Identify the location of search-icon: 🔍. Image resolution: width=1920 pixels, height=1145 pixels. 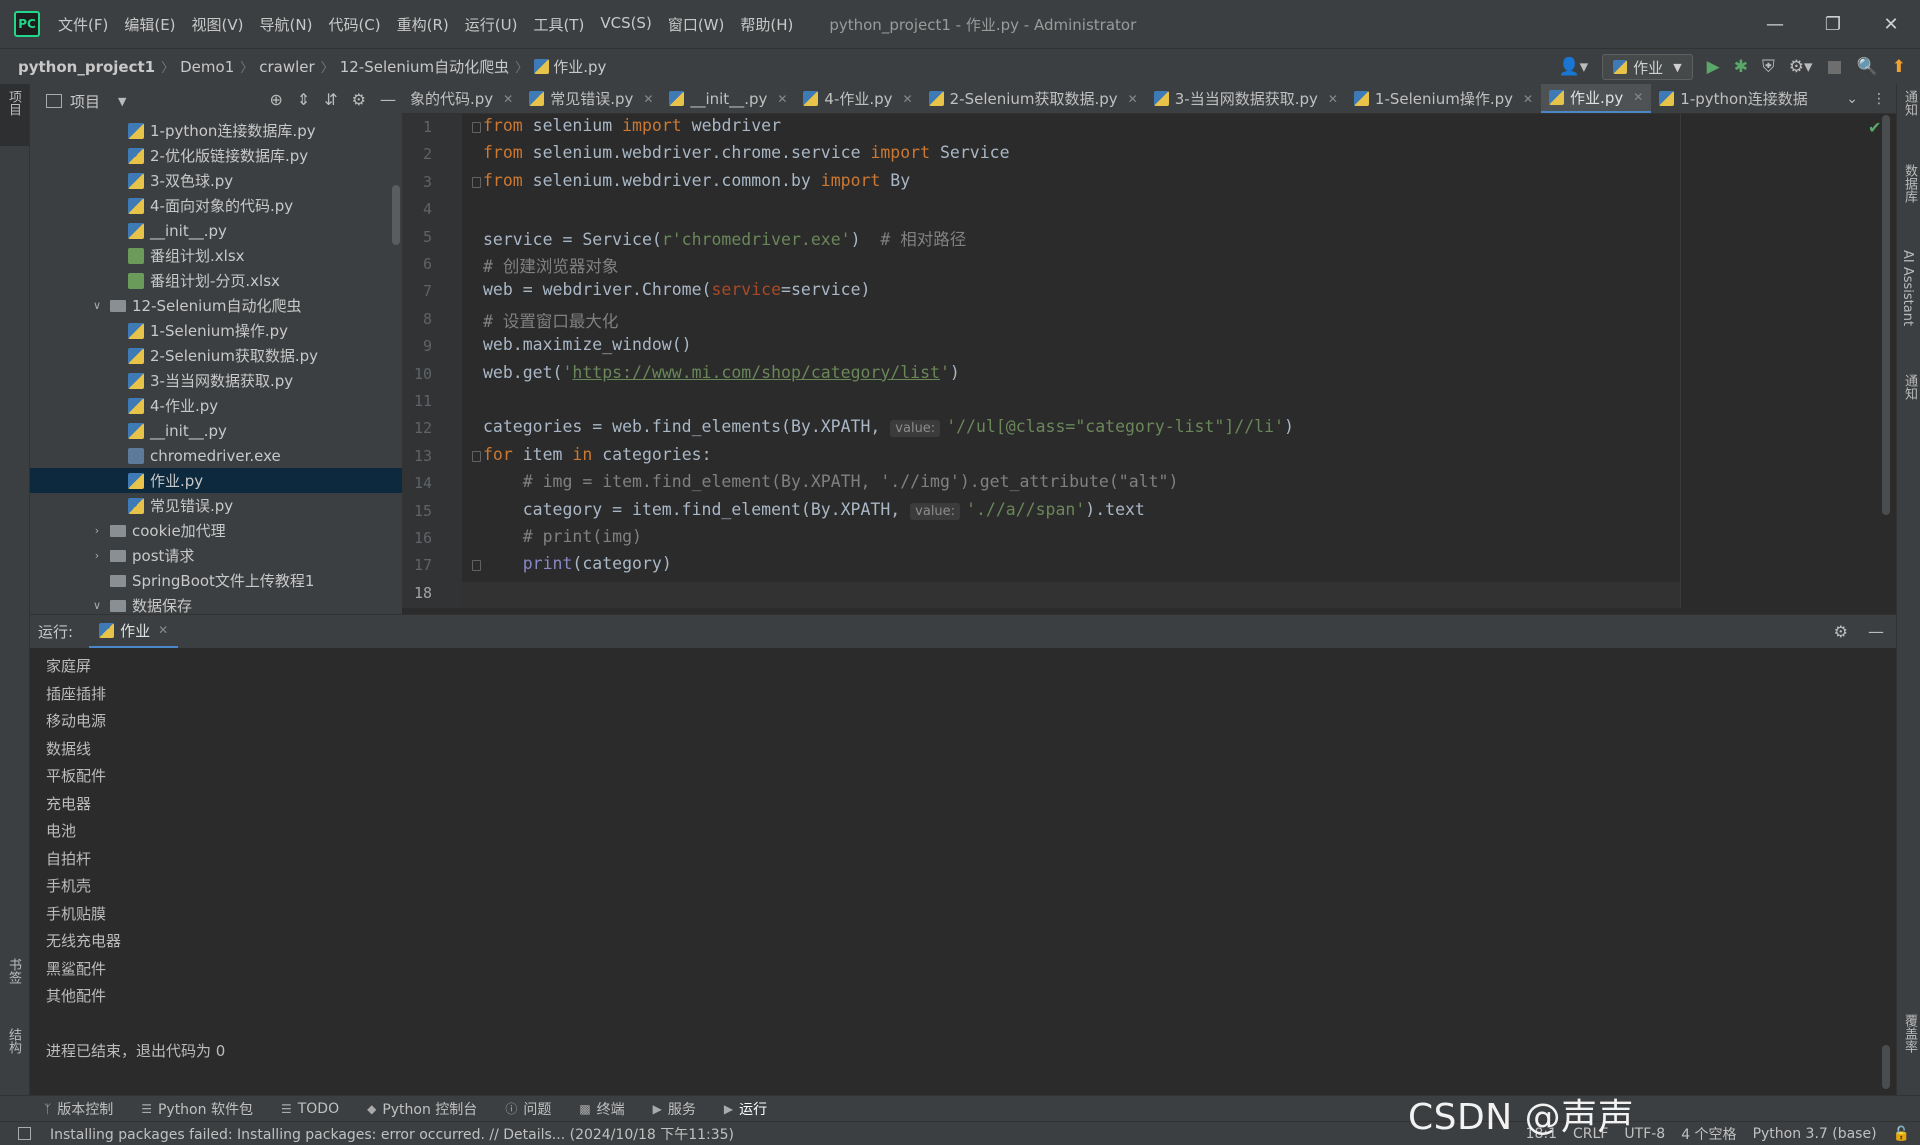
(1867, 67).